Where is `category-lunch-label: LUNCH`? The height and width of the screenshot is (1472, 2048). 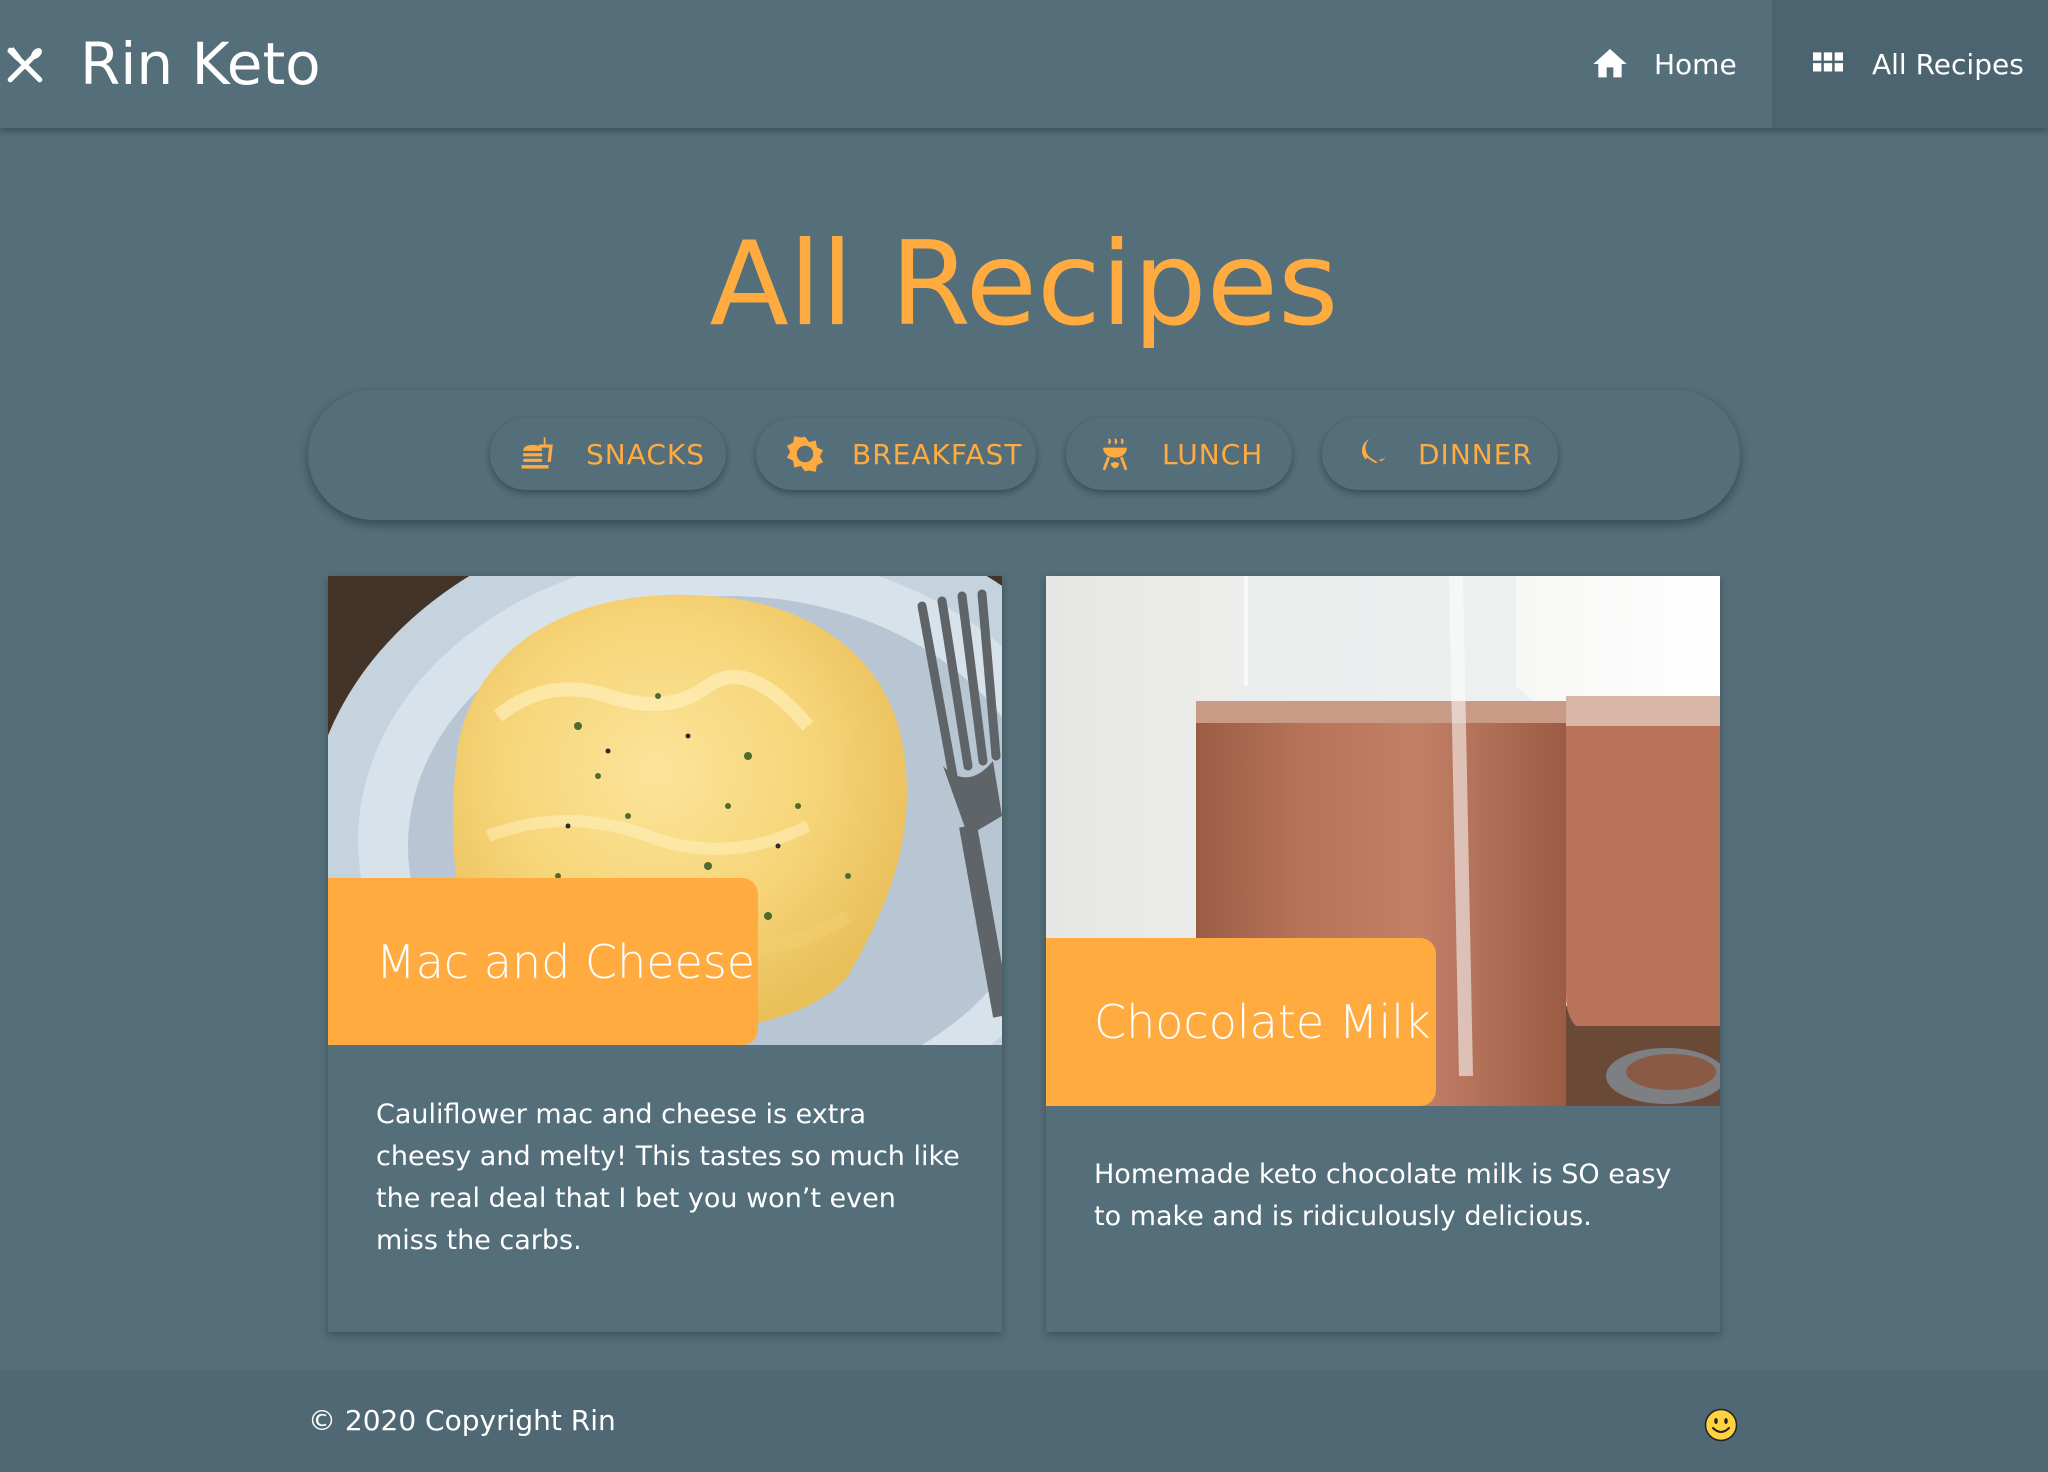 category-lunch-label: LUNCH is located at coordinates (1213, 454).